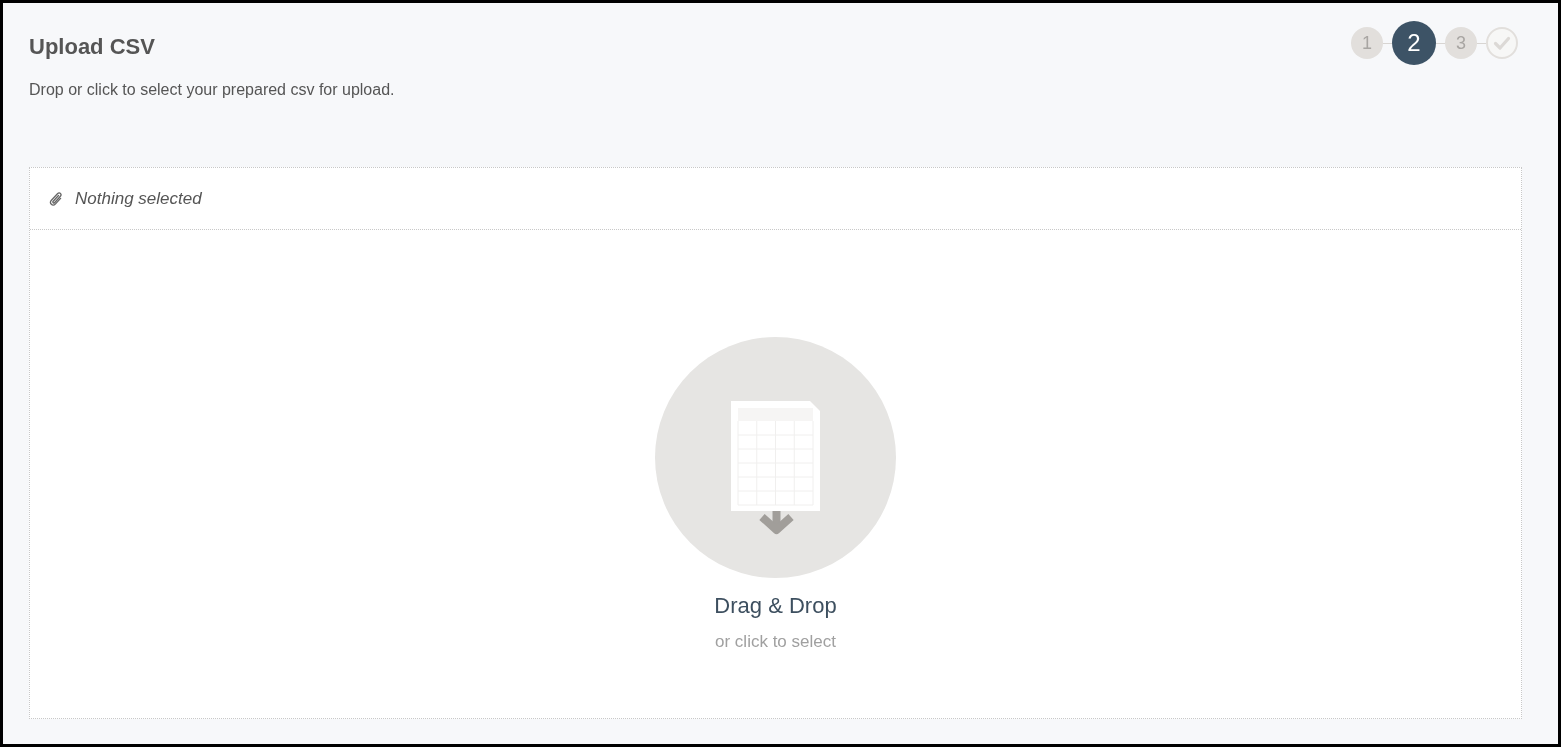 Image resolution: width=1561 pixels, height=747 pixels. What do you see at coordinates (775, 606) in the screenshot?
I see `drag-drop-prompt: Drag & Drop` at bounding box center [775, 606].